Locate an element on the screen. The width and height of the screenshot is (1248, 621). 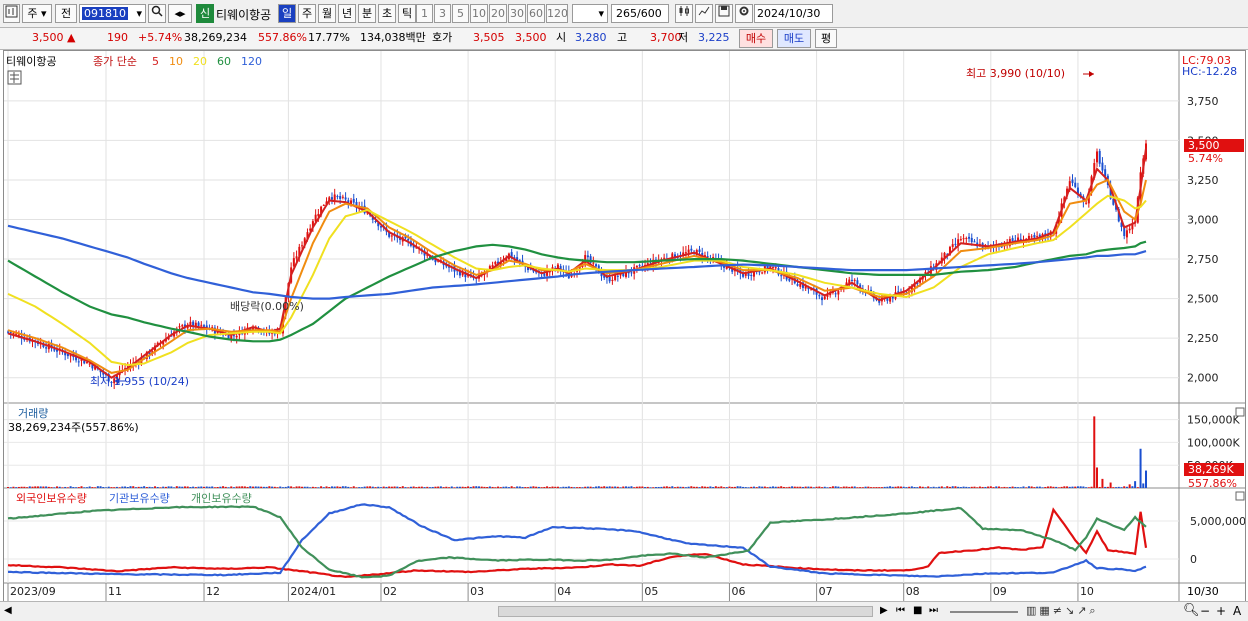
candle-icon is located at coordinates (684, 13).